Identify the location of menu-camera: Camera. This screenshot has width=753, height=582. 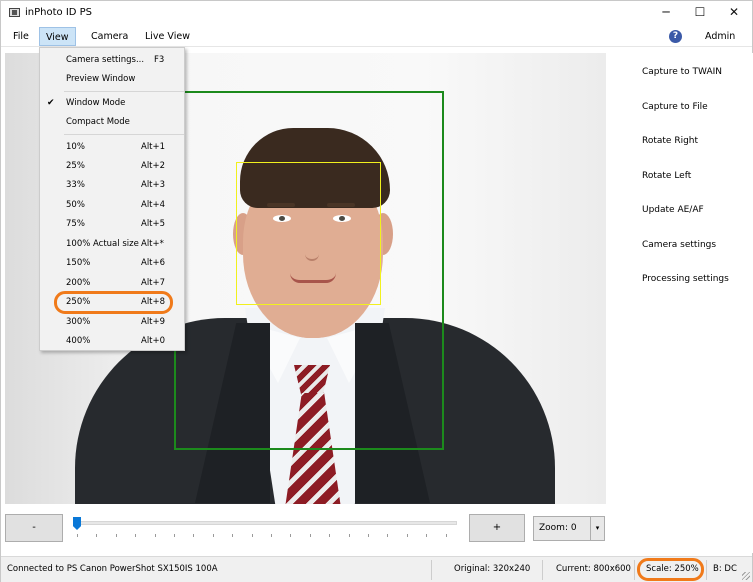
(109, 36).